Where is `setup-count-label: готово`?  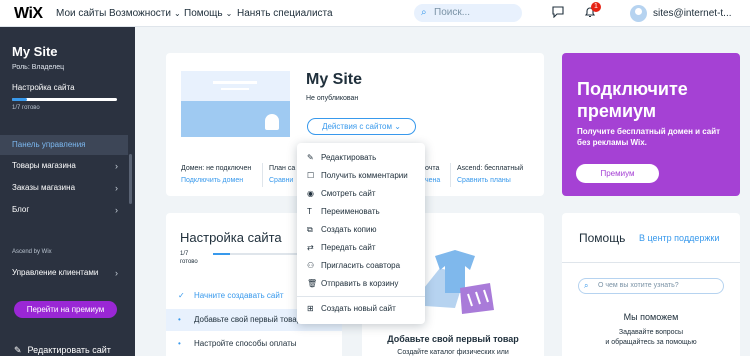 setup-count-label: готово is located at coordinates (189, 262).